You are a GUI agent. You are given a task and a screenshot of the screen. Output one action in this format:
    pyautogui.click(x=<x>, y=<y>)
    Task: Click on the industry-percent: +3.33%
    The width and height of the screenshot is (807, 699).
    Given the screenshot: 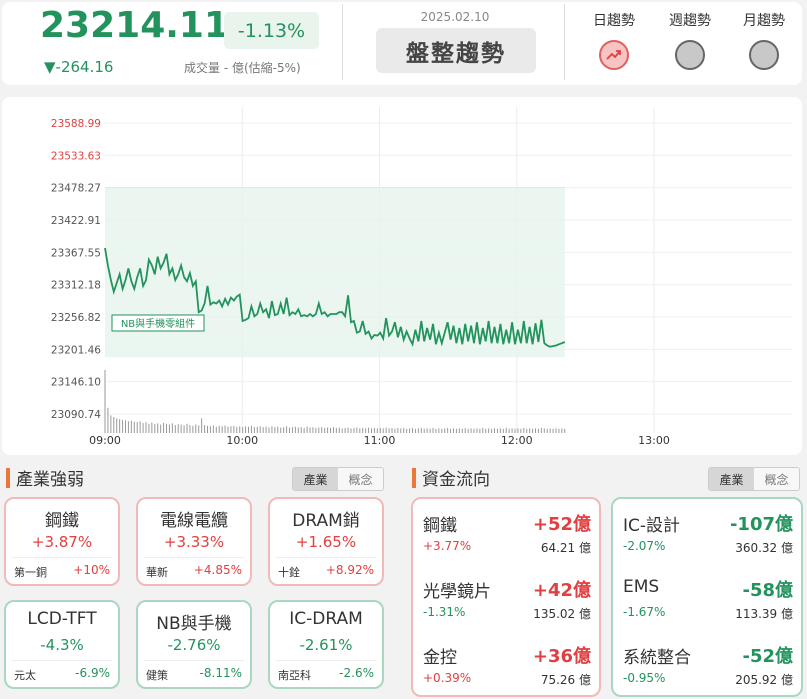 What is the action you would take?
    pyautogui.click(x=194, y=542)
    